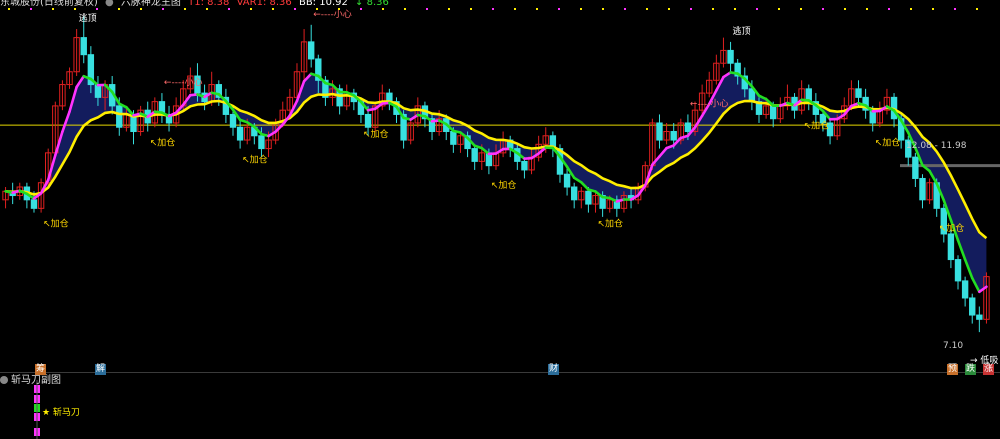 The width and height of the screenshot is (1000, 439). I want to click on indicator-title: 六脉神龙主图, so click(150, 4).